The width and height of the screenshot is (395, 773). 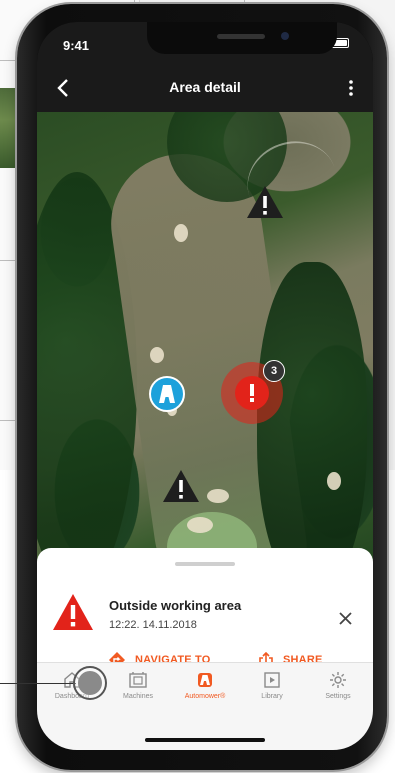 I want to click on tab-library: Library, so click(x=272, y=685).